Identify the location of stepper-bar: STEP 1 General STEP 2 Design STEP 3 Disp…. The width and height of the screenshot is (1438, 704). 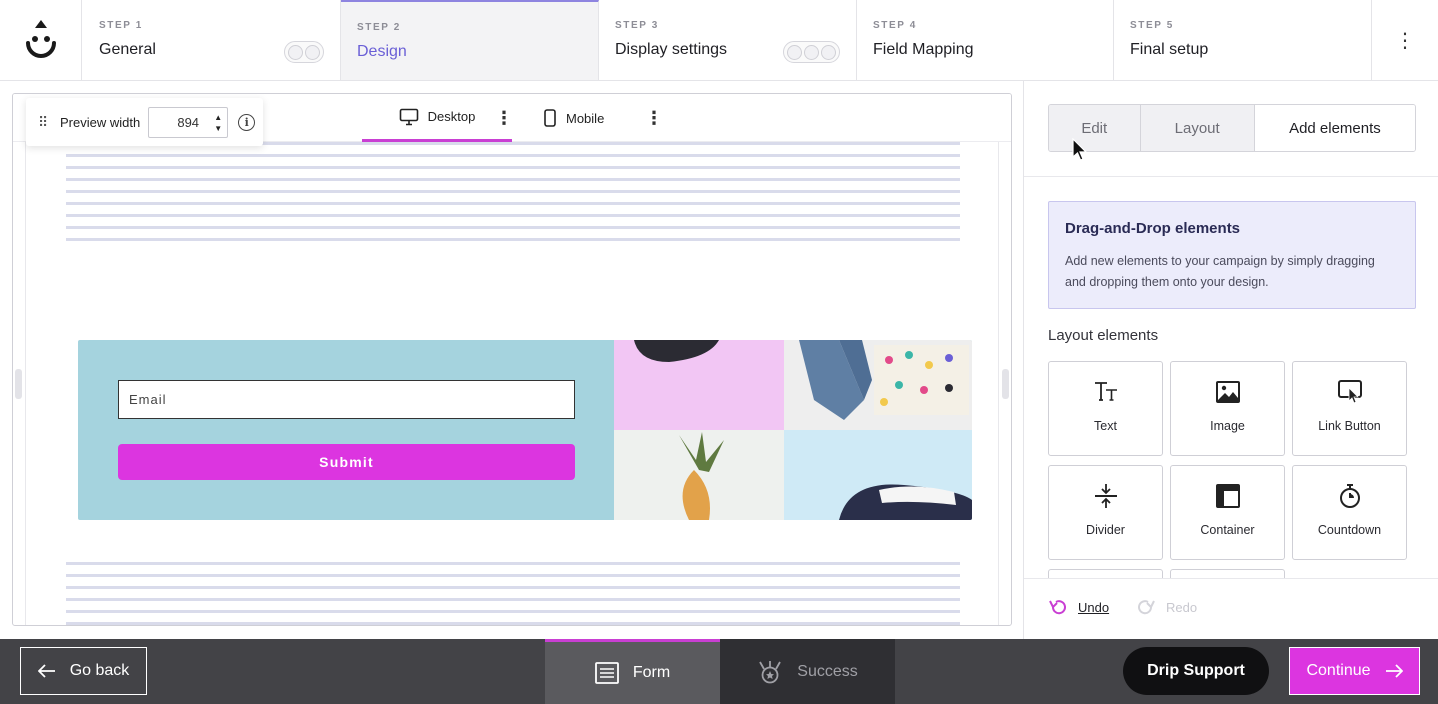
(719, 40).